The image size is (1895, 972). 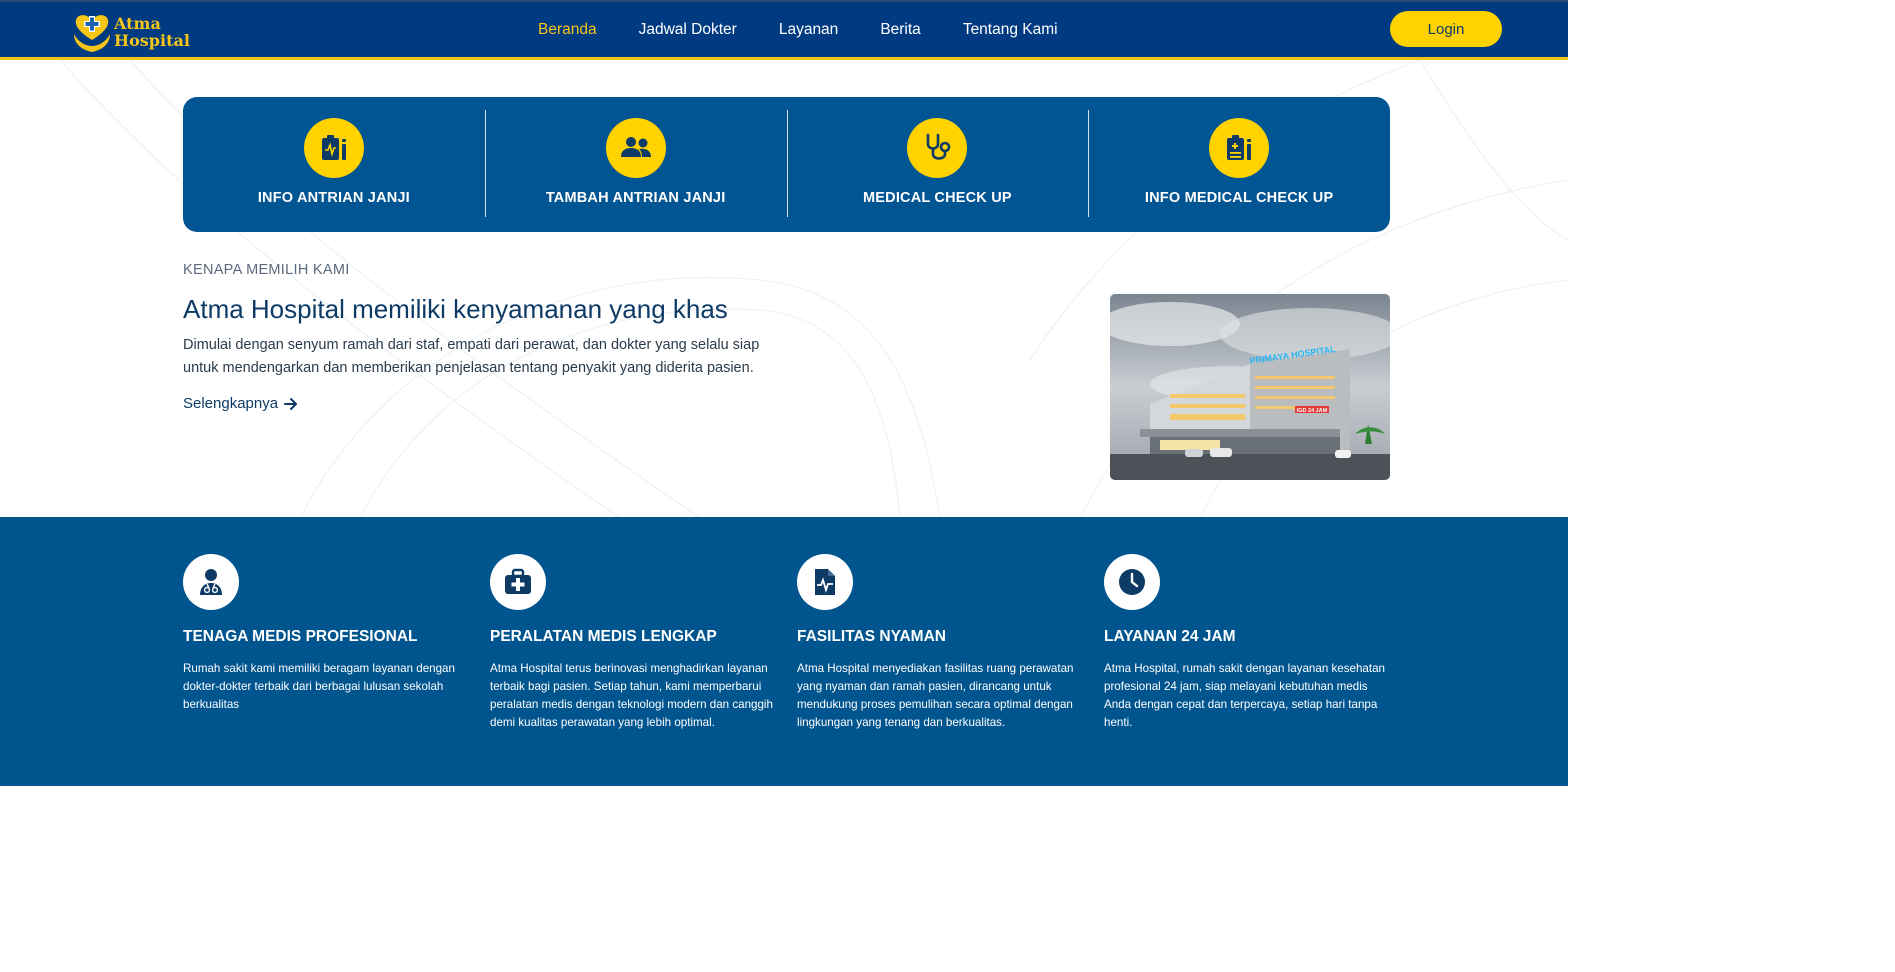 What do you see at coordinates (1239, 148) in the screenshot?
I see `clipboard-medical-icon` at bounding box center [1239, 148].